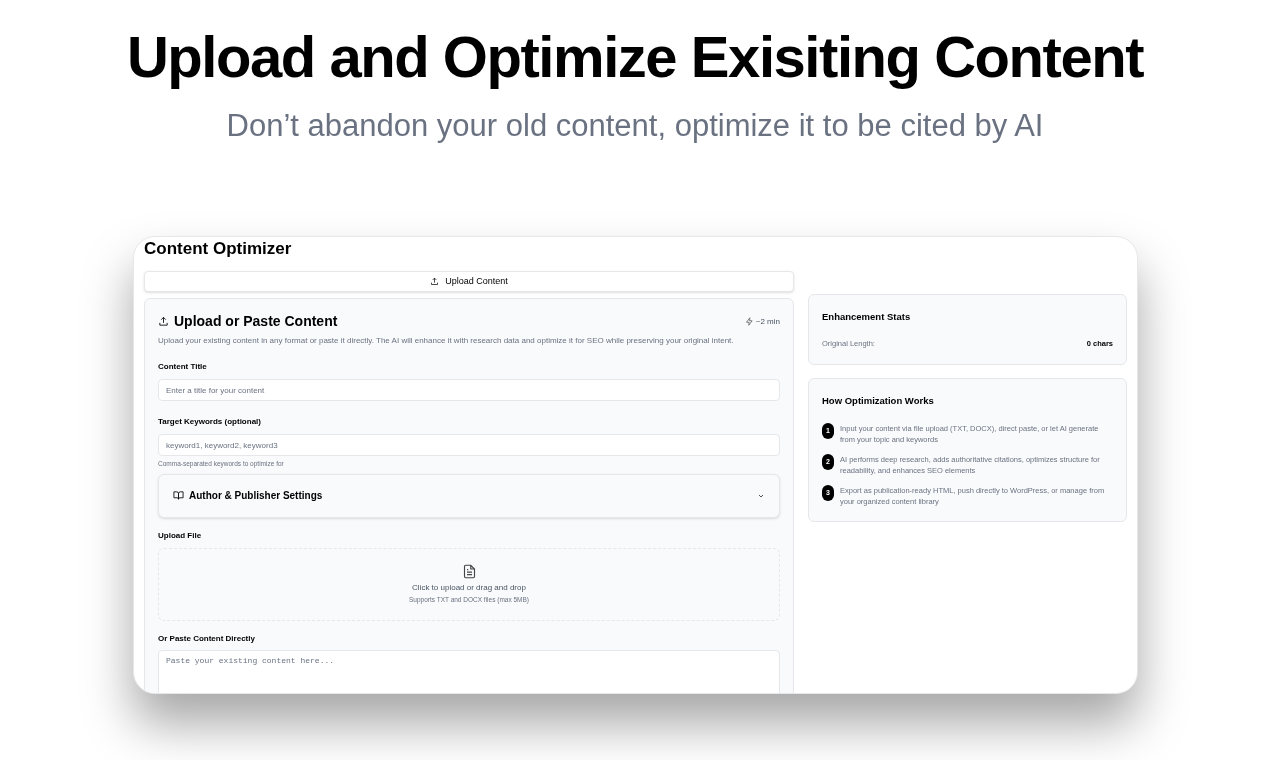  What do you see at coordinates (207, 638) in the screenshot?
I see `field-label: Or Paste Content Directly` at bounding box center [207, 638].